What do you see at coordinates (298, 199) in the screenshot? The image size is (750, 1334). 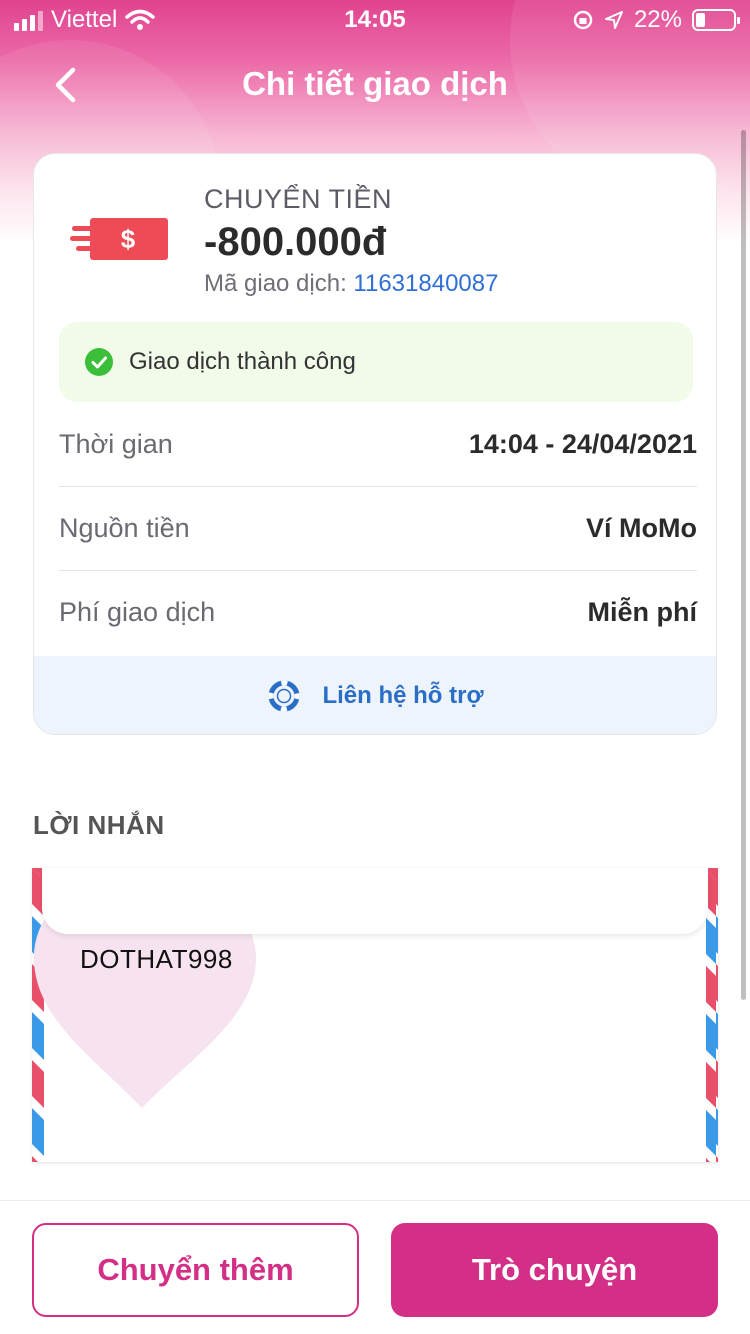 I see `transaction-type: CHUYỂN TIỀN` at bounding box center [298, 199].